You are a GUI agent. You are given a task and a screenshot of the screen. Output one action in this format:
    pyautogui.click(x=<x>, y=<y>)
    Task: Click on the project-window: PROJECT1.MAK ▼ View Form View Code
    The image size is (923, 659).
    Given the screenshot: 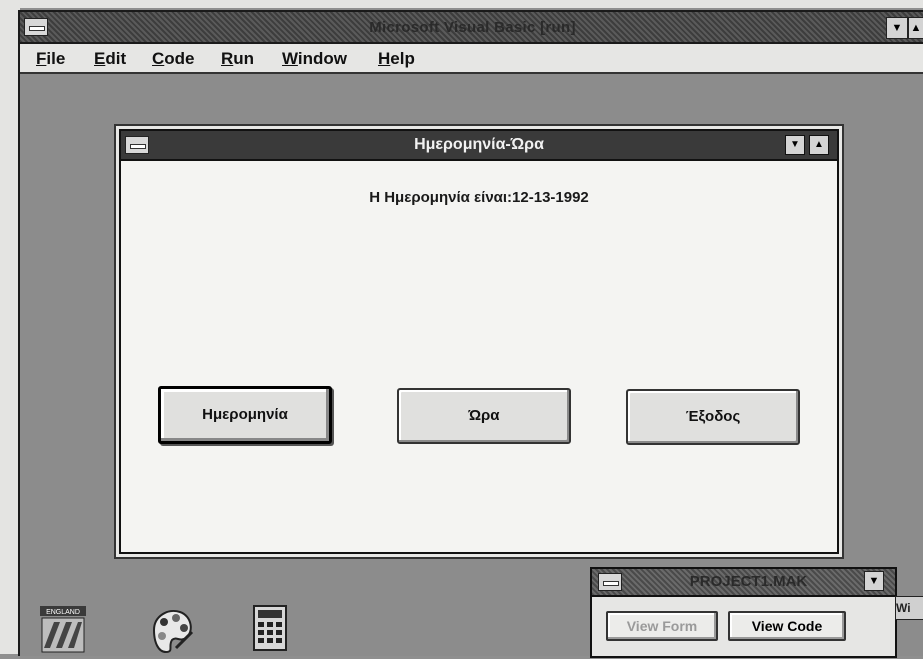 What is the action you would take?
    pyautogui.click(x=743, y=612)
    